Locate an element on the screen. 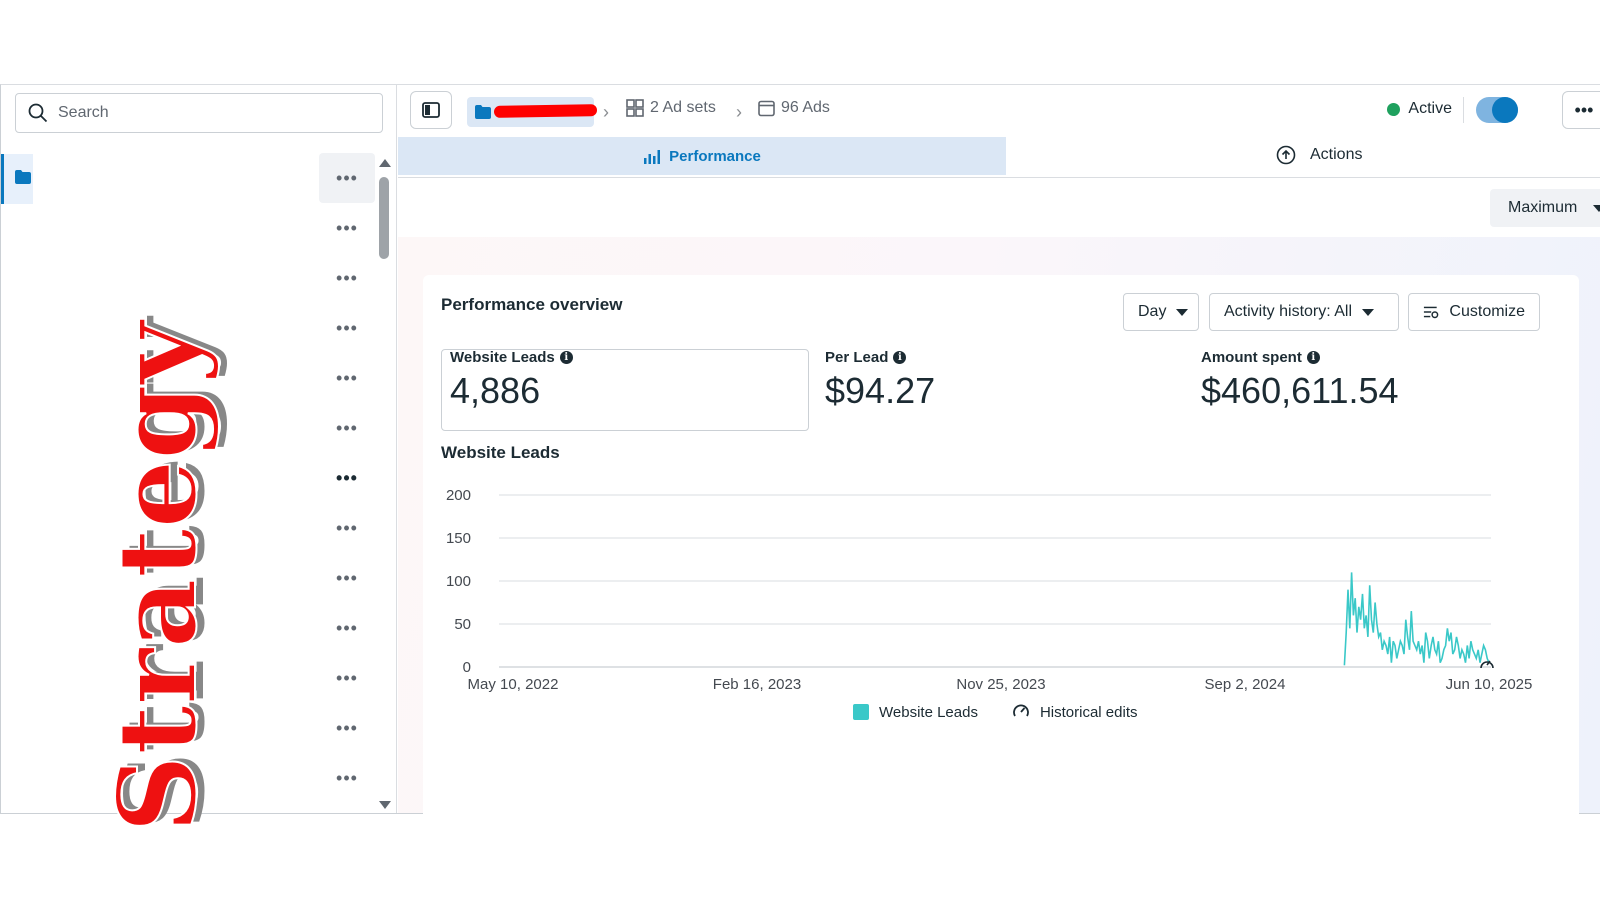 The width and height of the screenshot is (1600, 900). customize-label: Customize is located at coordinates (1487, 311).